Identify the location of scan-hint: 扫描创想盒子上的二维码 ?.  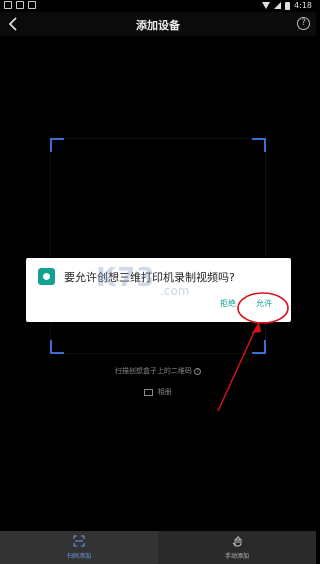
(158, 371).